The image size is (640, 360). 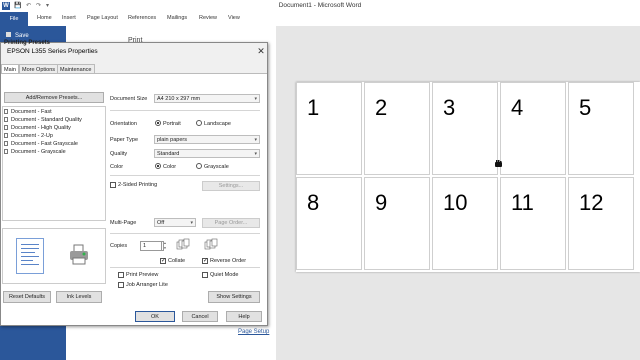 What do you see at coordinates (46, 120) in the screenshot?
I see `preset-label: Document - Standard Quality` at bounding box center [46, 120].